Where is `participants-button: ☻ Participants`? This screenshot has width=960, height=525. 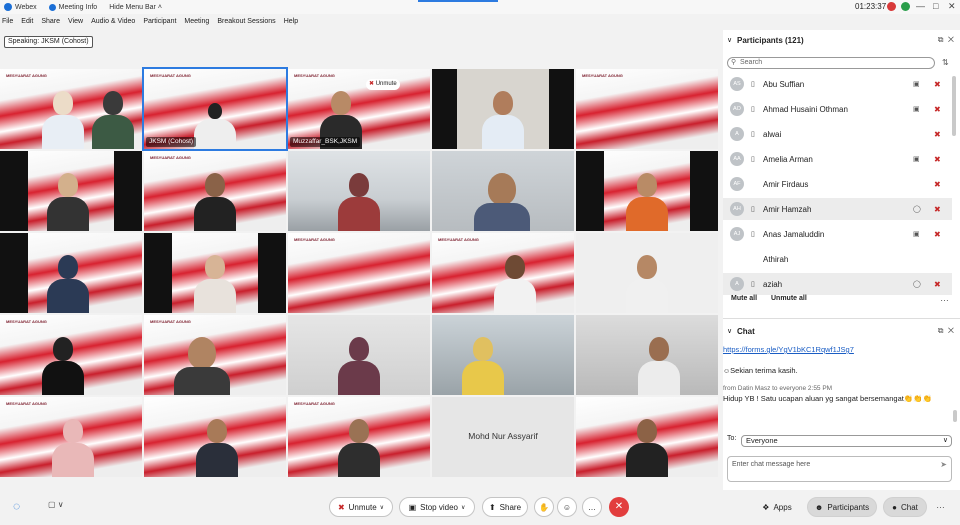 participants-button: ☻ Participants is located at coordinates (842, 507).